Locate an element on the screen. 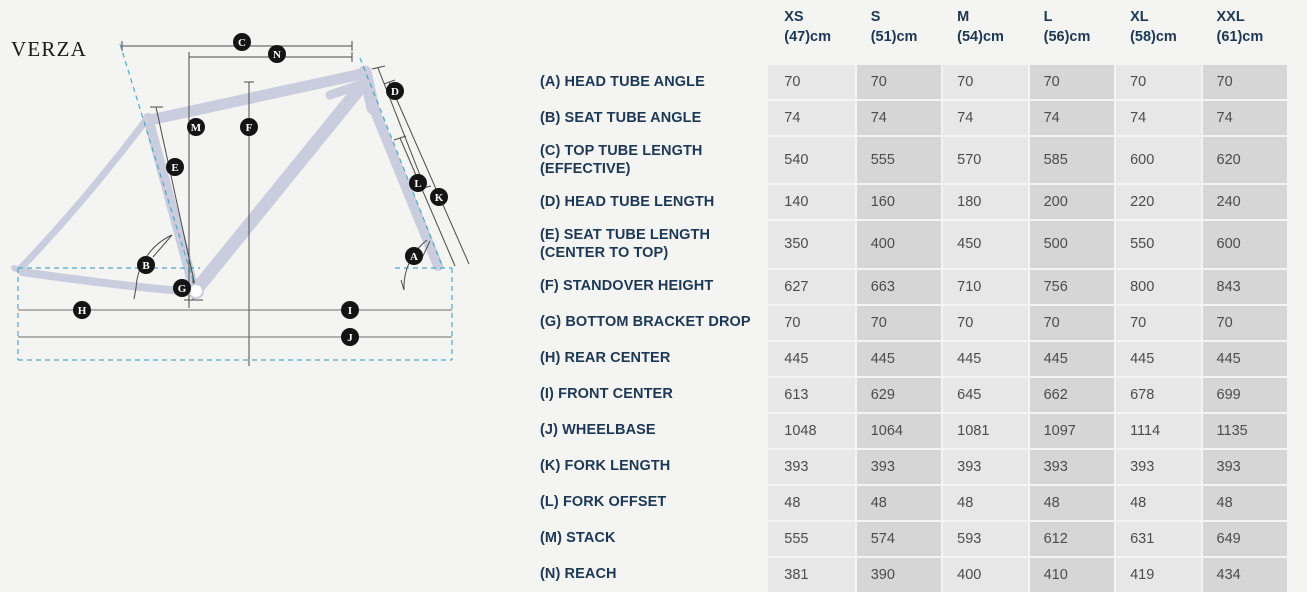  header-size-cm: (47)cm is located at coordinates (807, 36).